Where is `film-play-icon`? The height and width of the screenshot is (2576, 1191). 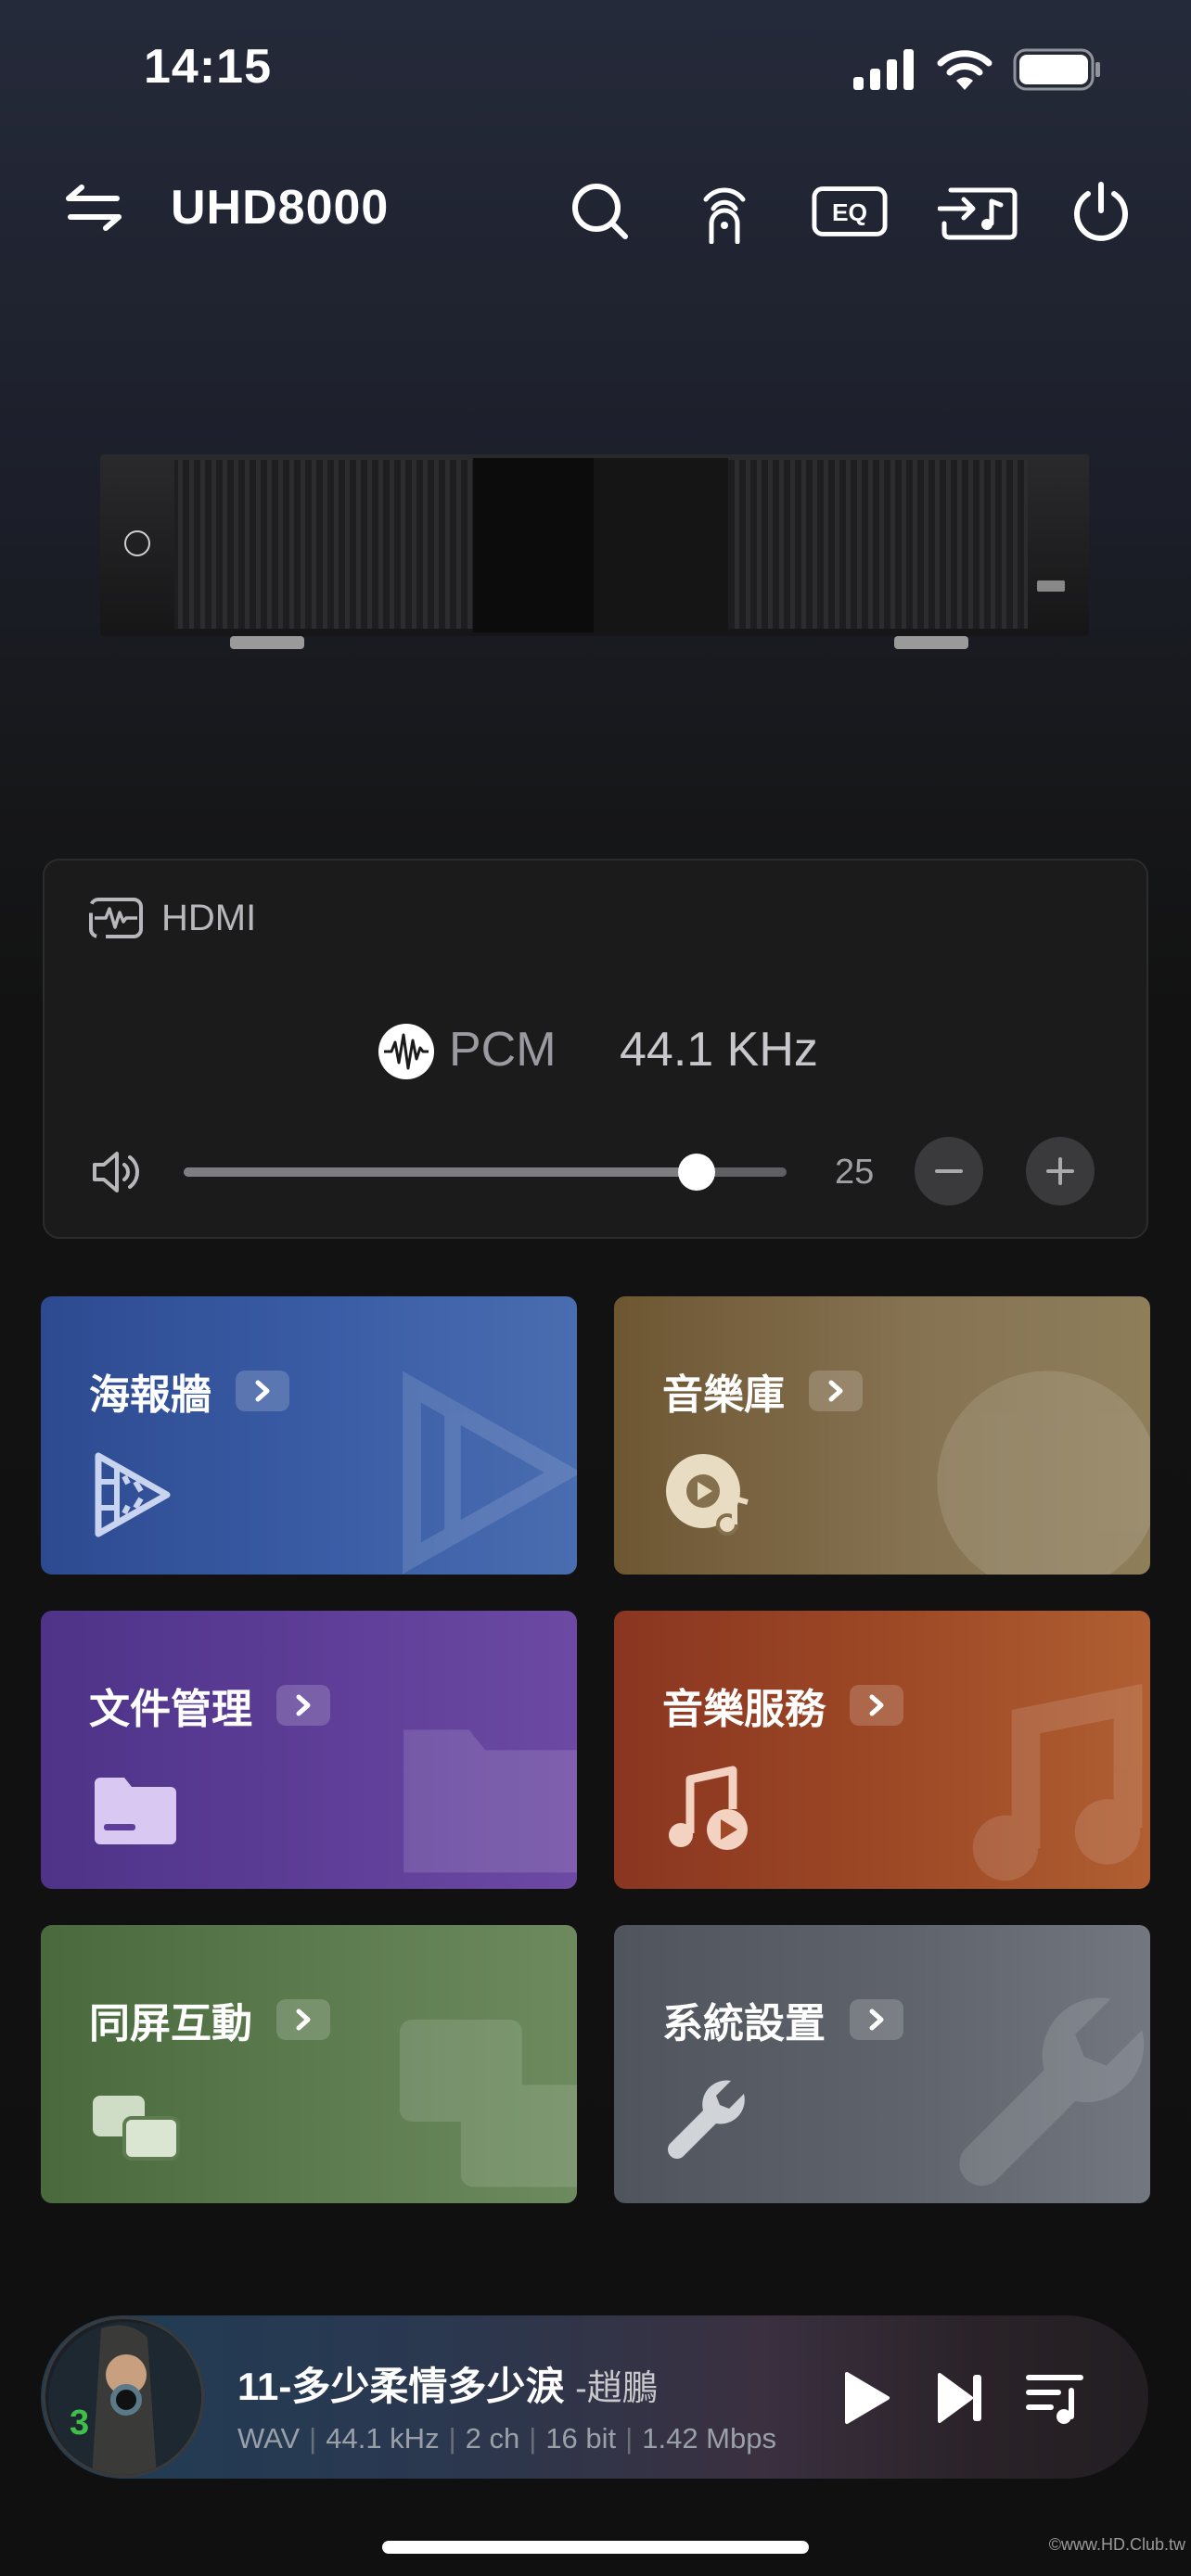 film-play-icon is located at coordinates (133, 1494).